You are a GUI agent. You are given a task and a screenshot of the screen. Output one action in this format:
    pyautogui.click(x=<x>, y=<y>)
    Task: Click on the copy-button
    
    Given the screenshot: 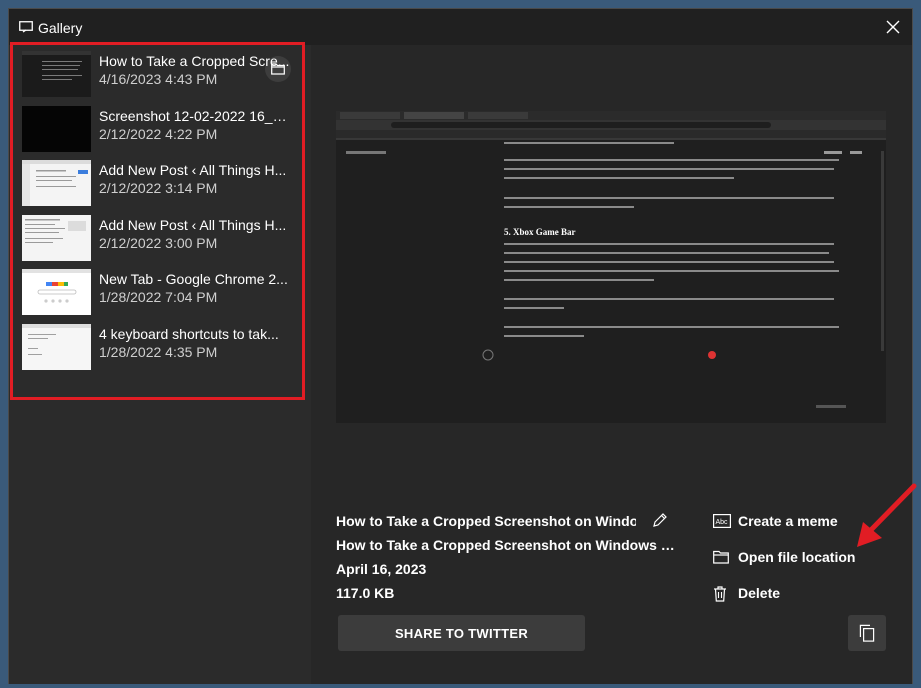 What is the action you would take?
    pyautogui.click(x=867, y=633)
    